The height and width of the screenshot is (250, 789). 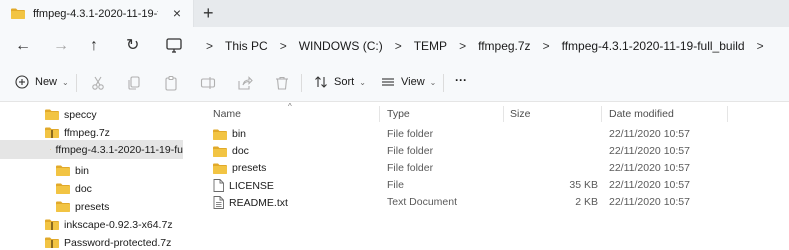 I want to click on sidebar-item-label: Password-protected.7z, so click(x=118, y=242).